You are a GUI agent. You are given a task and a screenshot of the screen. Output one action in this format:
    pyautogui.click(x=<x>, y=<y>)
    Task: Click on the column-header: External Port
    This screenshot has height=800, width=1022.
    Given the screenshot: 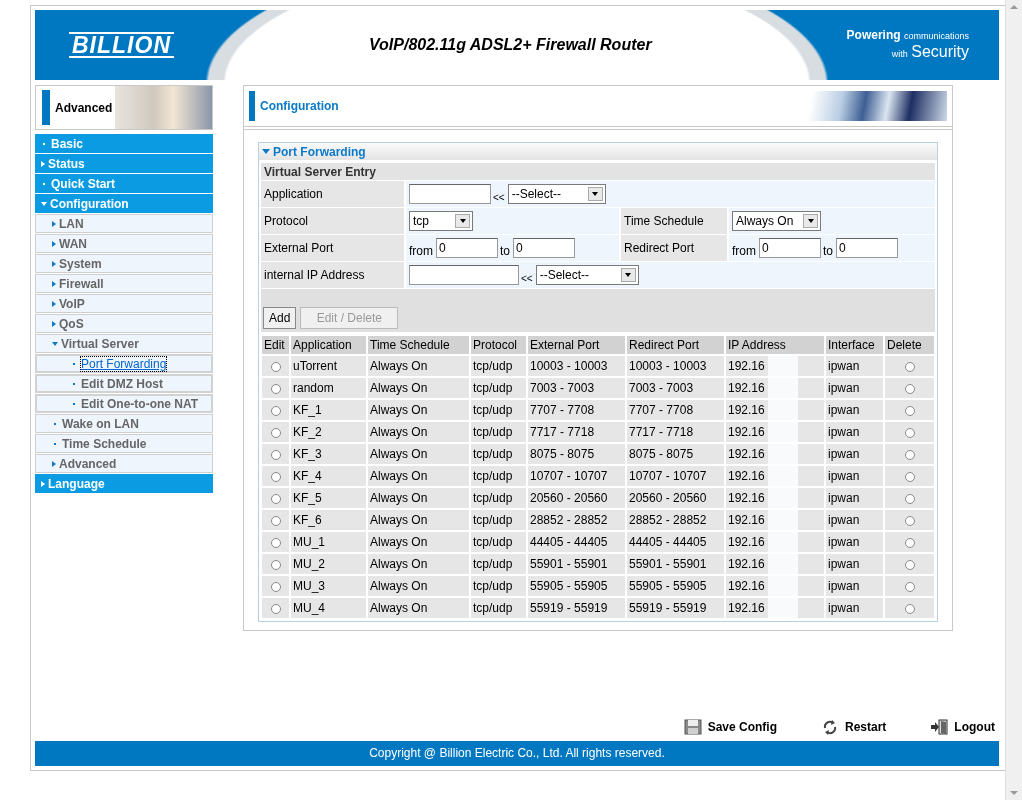 What is the action you would take?
    pyautogui.click(x=576, y=345)
    